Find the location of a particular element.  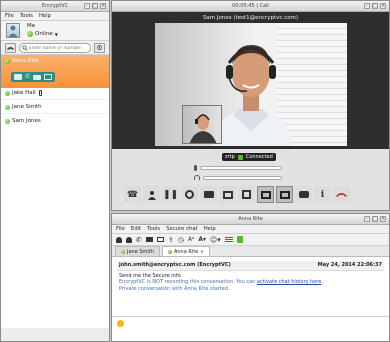

search-field is located at coordinates (55, 48).